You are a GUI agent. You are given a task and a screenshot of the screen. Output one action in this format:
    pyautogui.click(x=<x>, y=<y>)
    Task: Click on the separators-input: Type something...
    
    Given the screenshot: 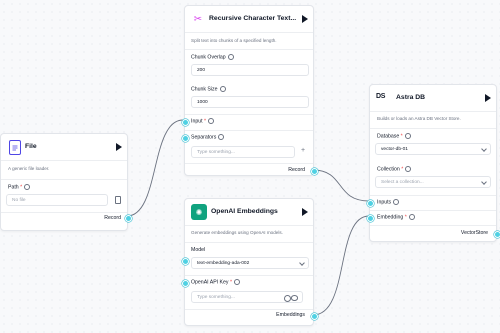 What is the action you would take?
    pyautogui.click(x=243, y=152)
    